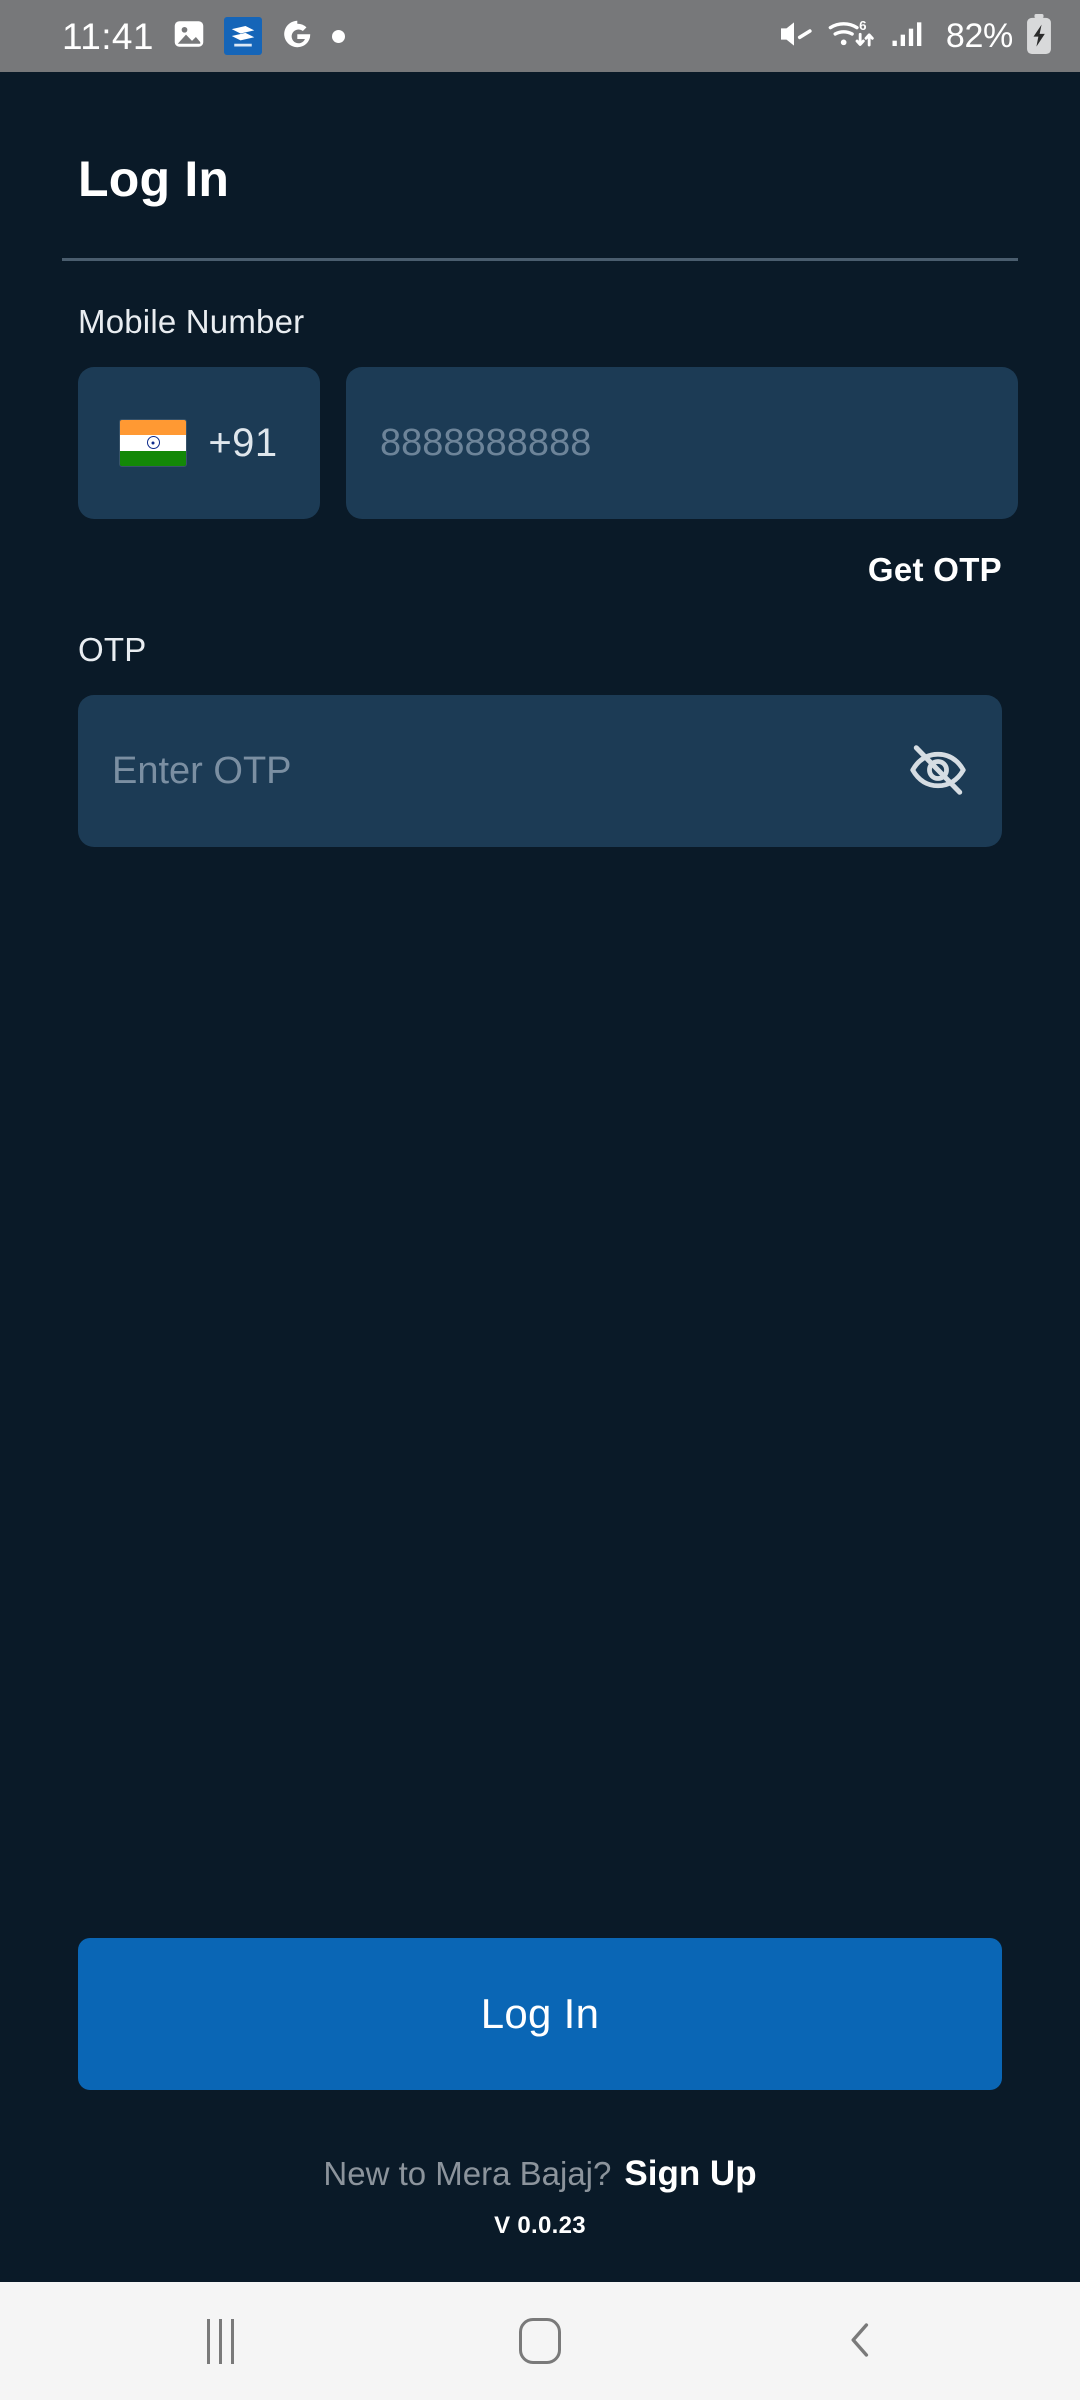  What do you see at coordinates (540, 259) in the screenshot?
I see `title-divider` at bounding box center [540, 259].